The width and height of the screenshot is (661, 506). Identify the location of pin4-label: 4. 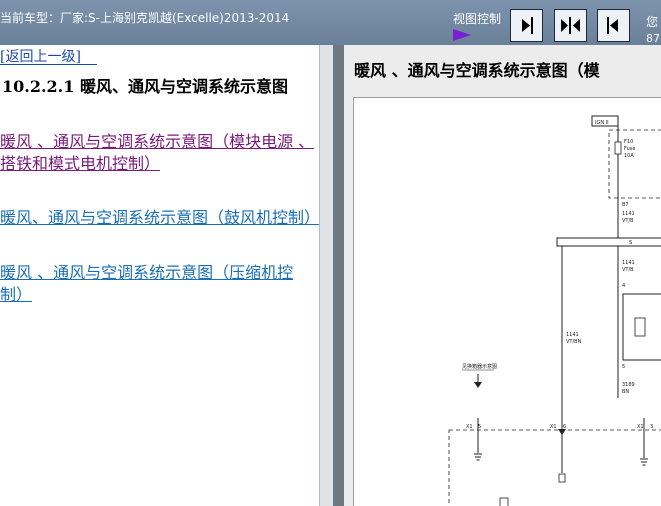
(623, 286).